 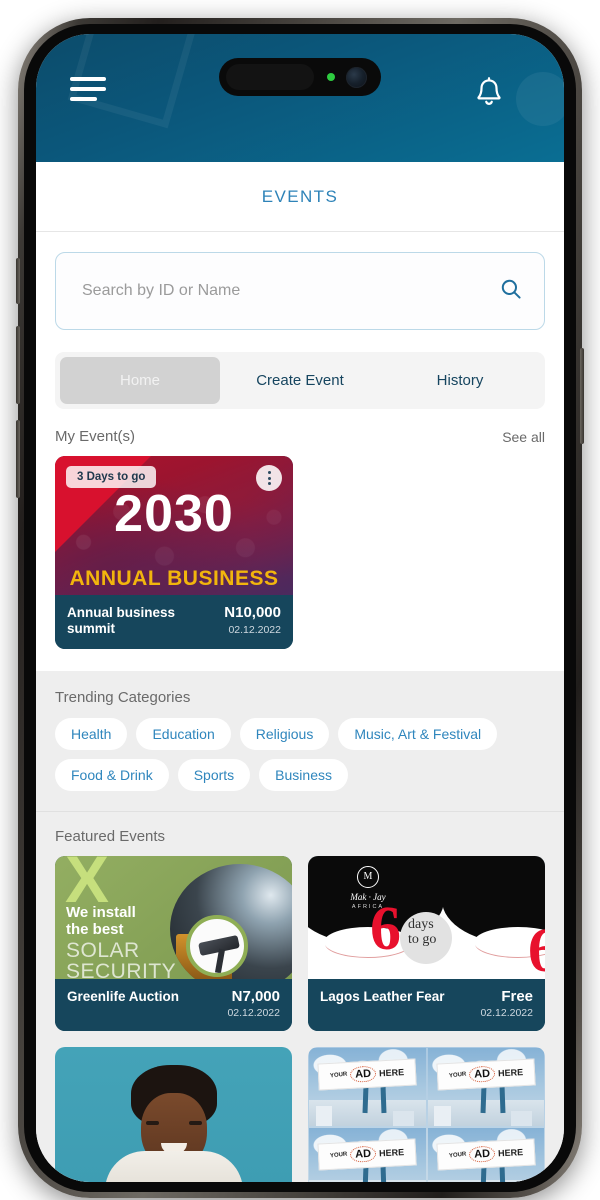 What do you see at coordinates (284, 733) in the screenshot?
I see `category-chip-religious: Religious` at bounding box center [284, 733].